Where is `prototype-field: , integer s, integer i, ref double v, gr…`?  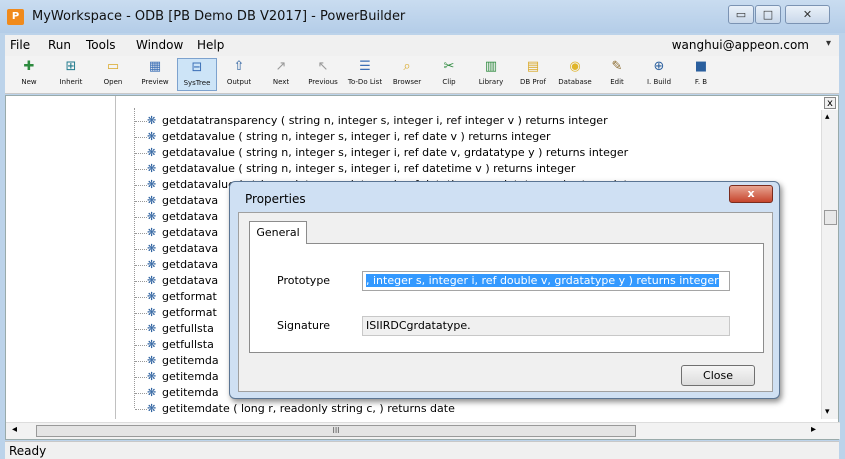 prototype-field: , integer s, integer i, ref double v, gr… is located at coordinates (546, 281).